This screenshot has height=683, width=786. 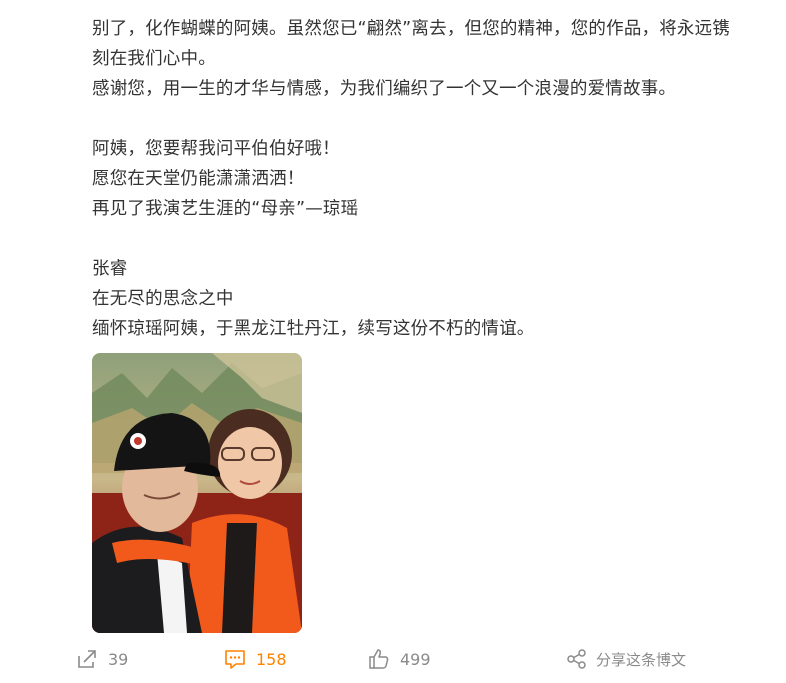 I want to click on thumbs-up-icon, so click(x=379, y=659).